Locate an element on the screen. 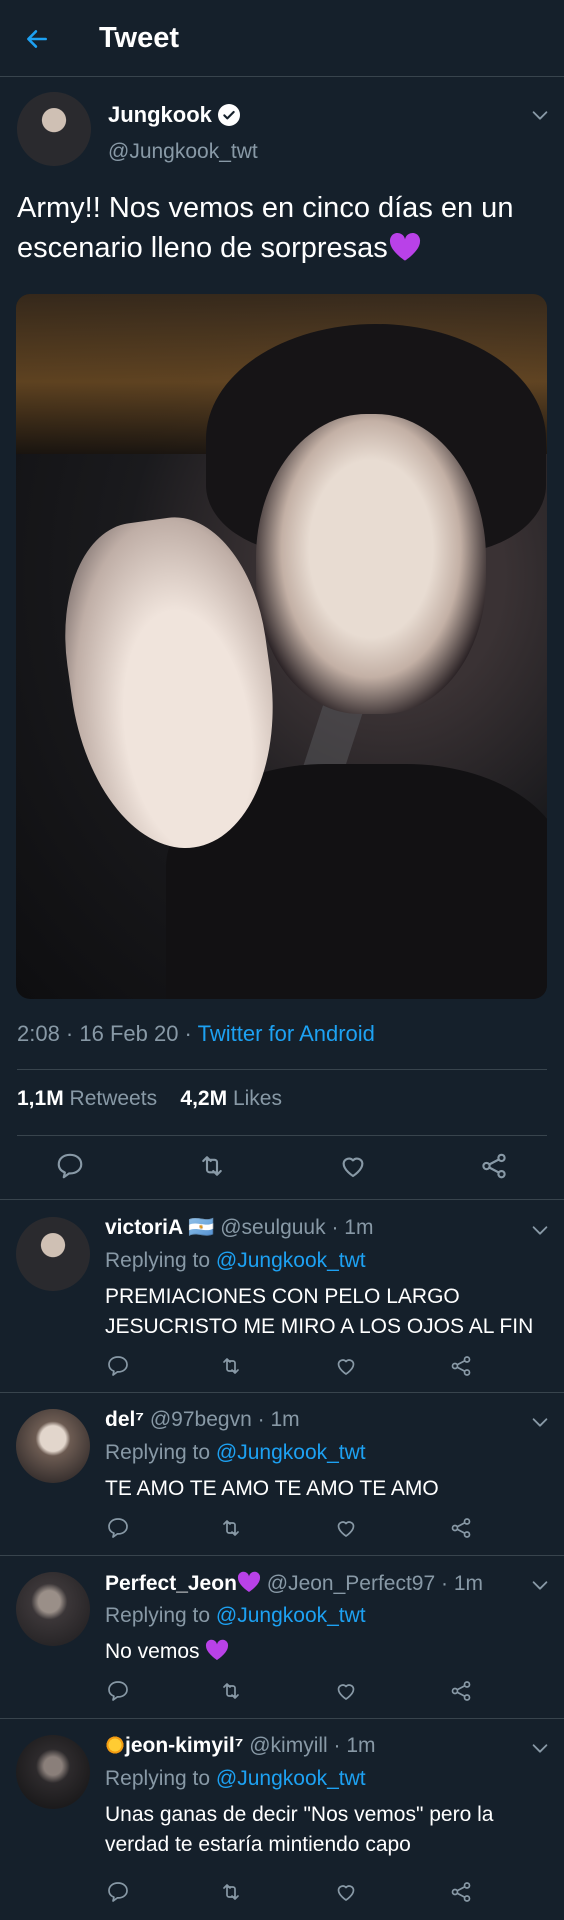 Image resolution: width=564 pixels, height=1920 pixels. retweets-label: Retweets is located at coordinates (114, 1098).